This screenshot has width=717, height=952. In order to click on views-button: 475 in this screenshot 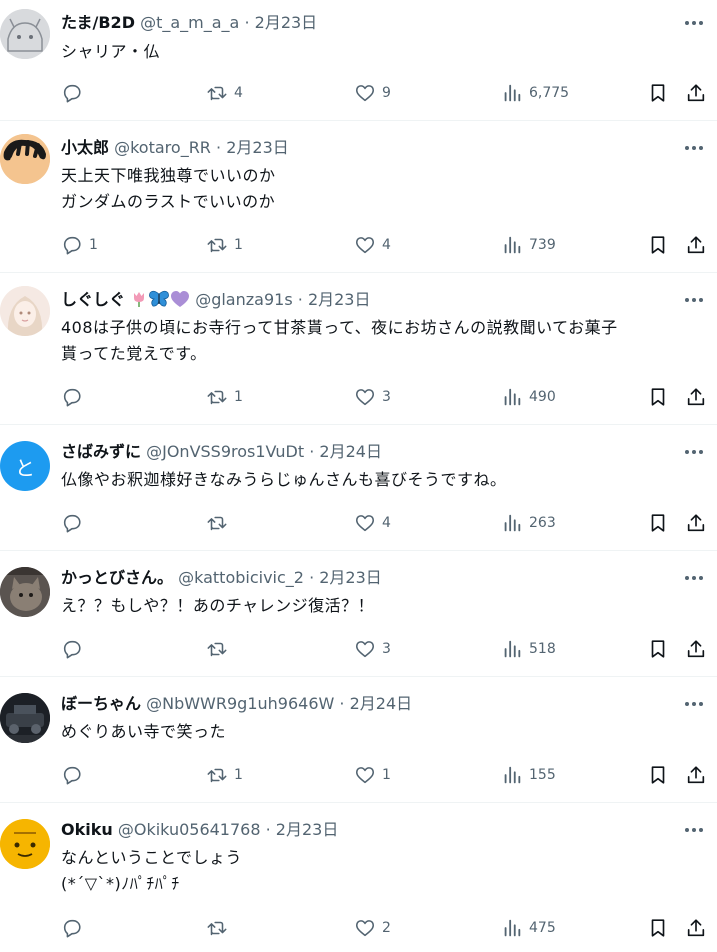, I will do `click(528, 928)`.